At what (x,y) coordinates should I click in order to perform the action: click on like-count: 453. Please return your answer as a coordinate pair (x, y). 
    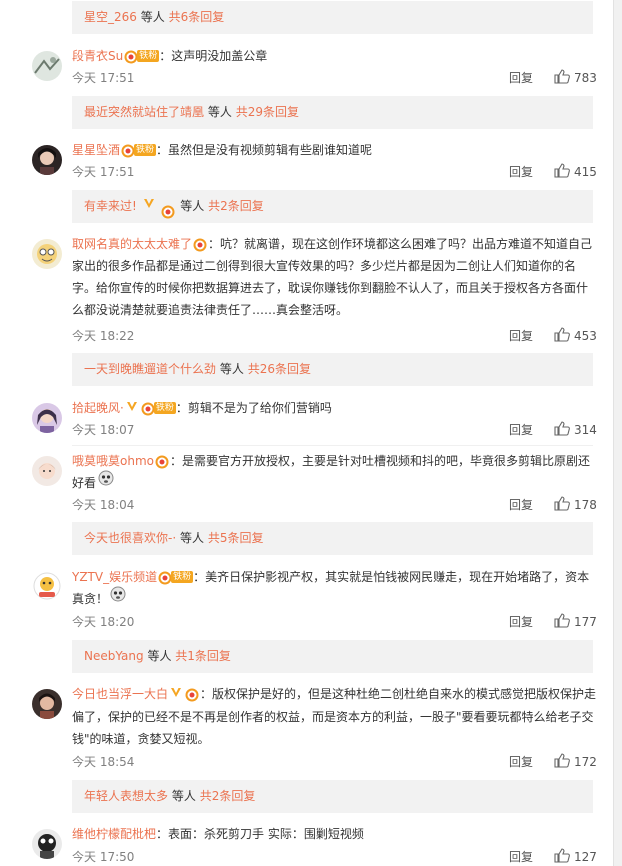
    Looking at the image, I should click on (585, 336).